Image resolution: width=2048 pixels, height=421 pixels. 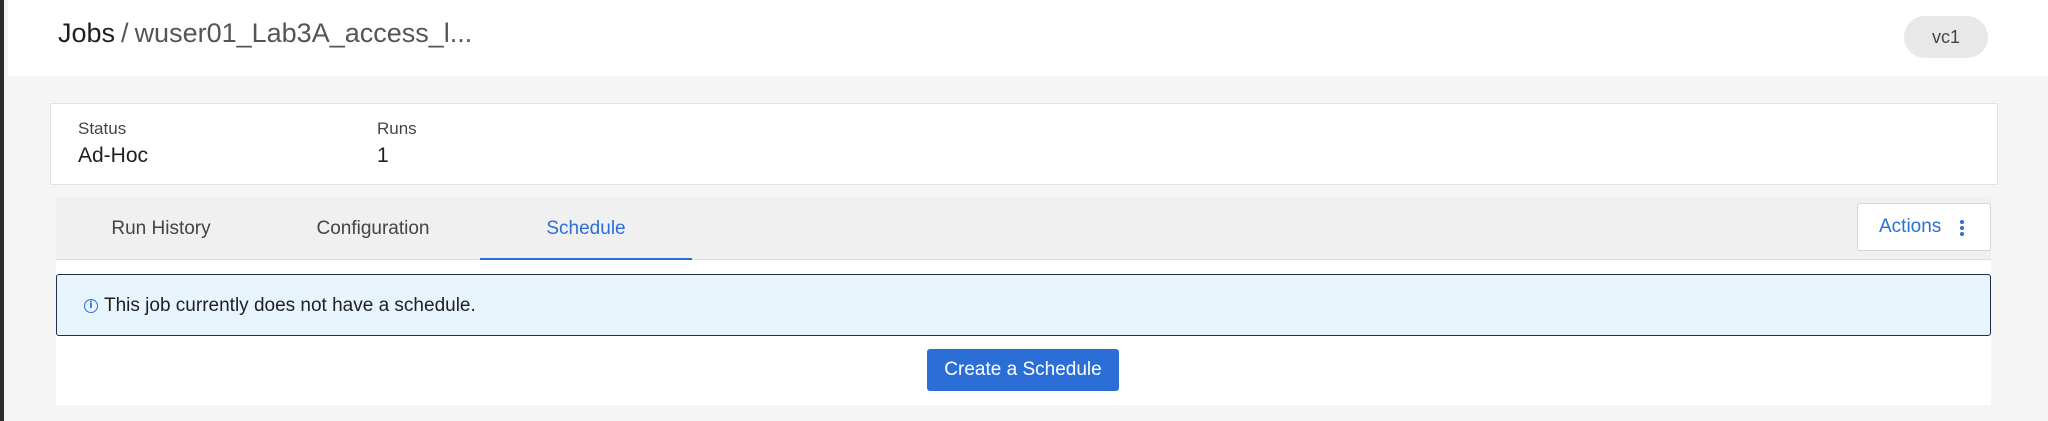 What do you see at coordinates (1023, 229) in the screenshot?
I see `job-tabs: Run History Configuration Schedule` at bounding box center [1023, 229].